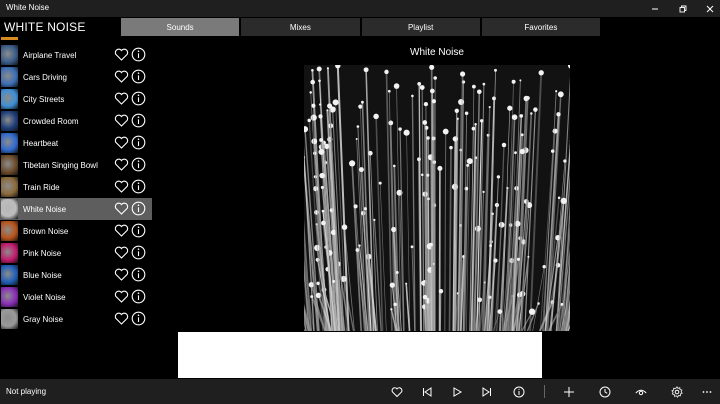 This screenshot has width=720, height=404. Describe the element at coordinates (60, 165) in the screenshot. I see `sound-item-label: Tibetan Singing Bowl` at that location.